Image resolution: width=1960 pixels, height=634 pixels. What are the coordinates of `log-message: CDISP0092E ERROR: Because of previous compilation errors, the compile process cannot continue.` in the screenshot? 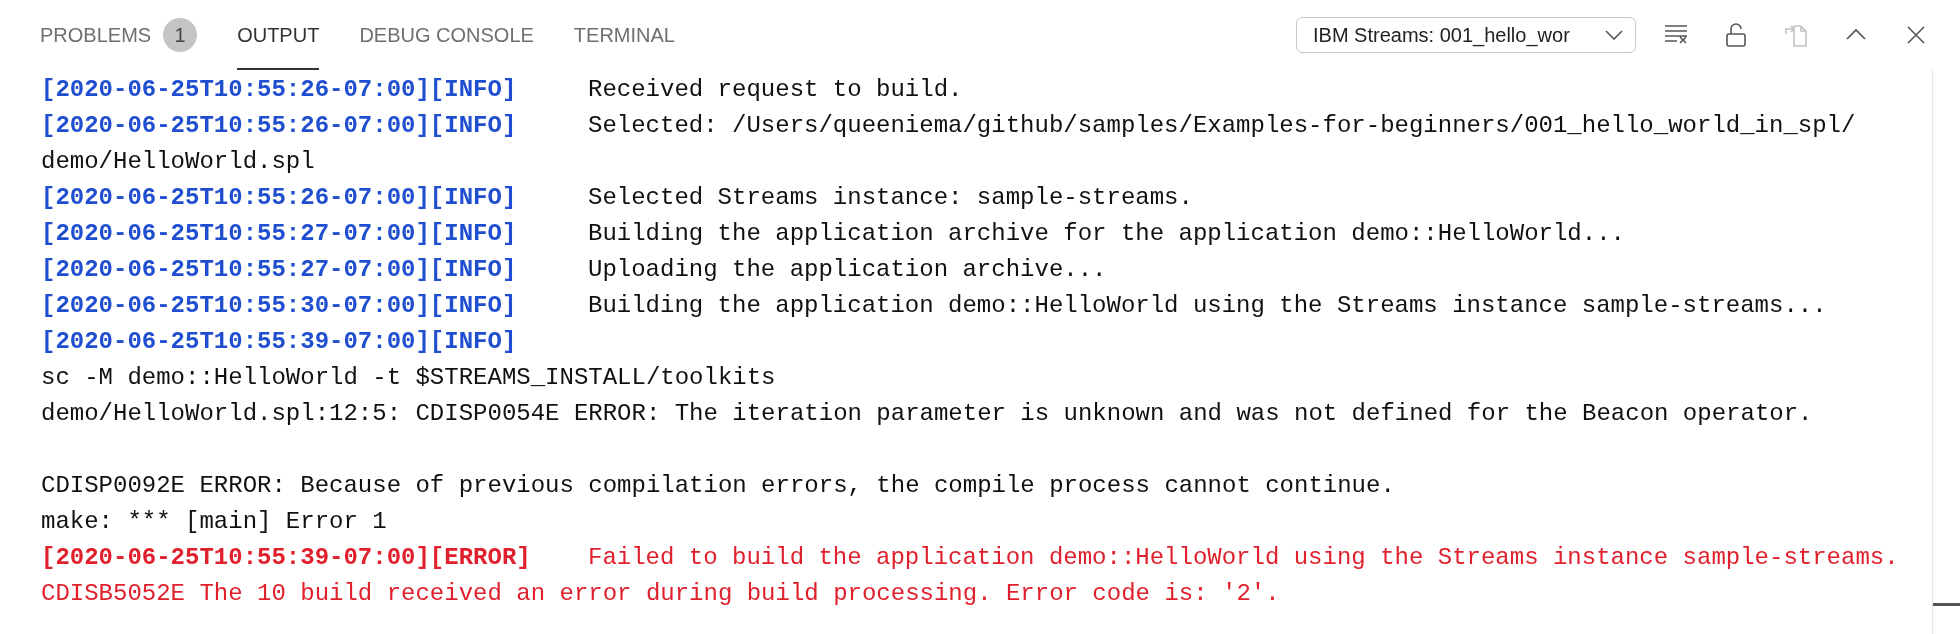 It's located at (718, 486).